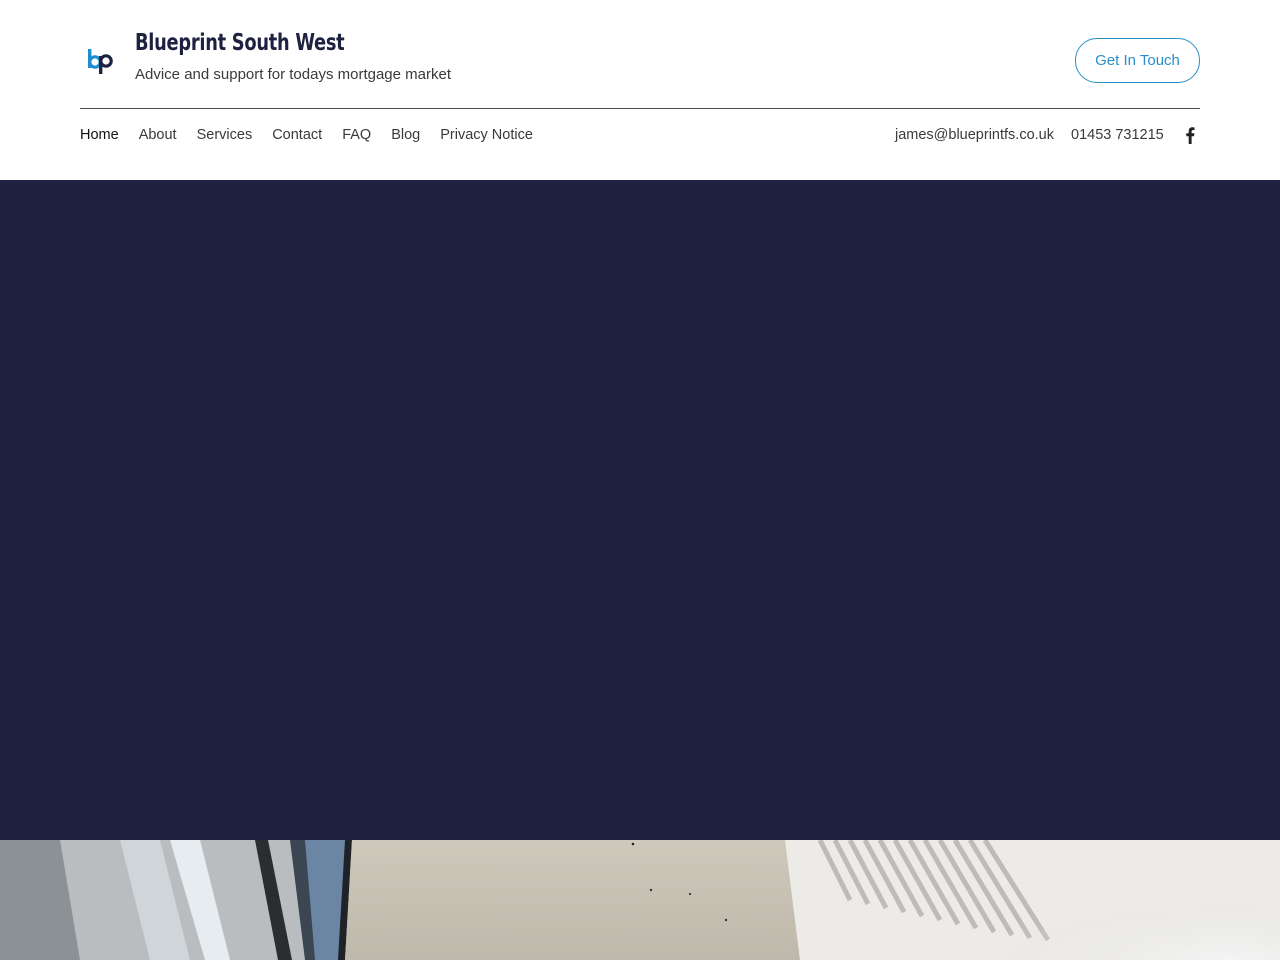 This screenshot has width=1280, height=960. What do you see at coordinates (640, 900) in the screenshot?
I see `stairwell-photo` at bounding box center [640, 900].